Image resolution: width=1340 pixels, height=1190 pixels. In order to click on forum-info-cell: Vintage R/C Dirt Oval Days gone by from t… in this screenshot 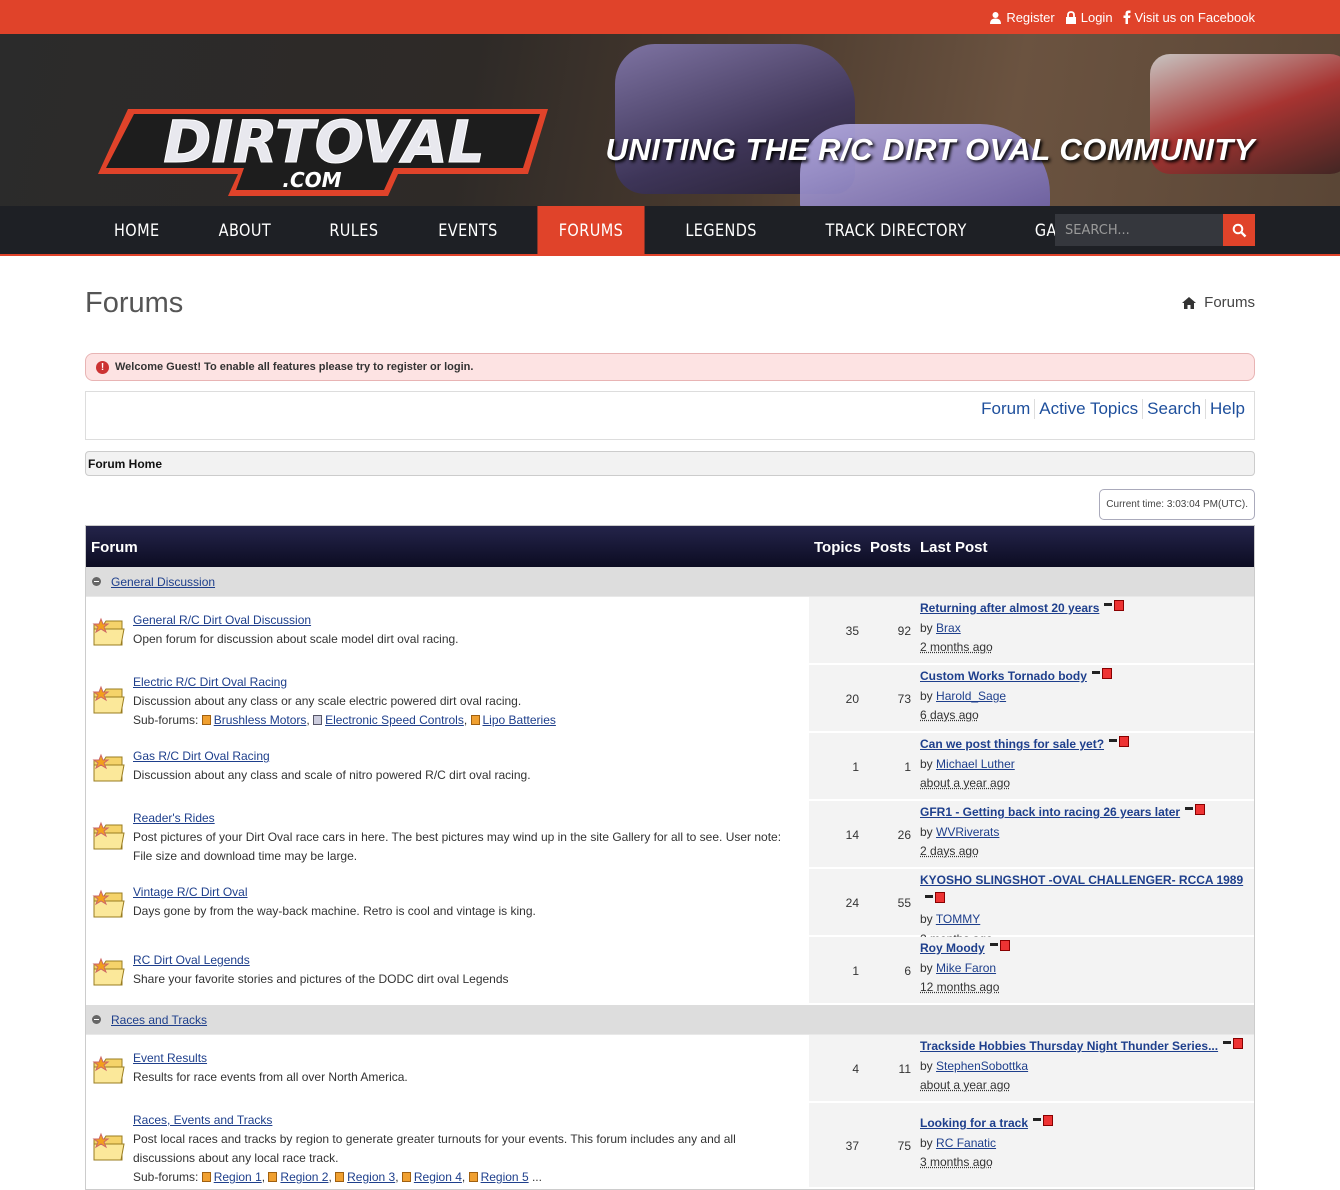, I will do `click(447, 902)`.